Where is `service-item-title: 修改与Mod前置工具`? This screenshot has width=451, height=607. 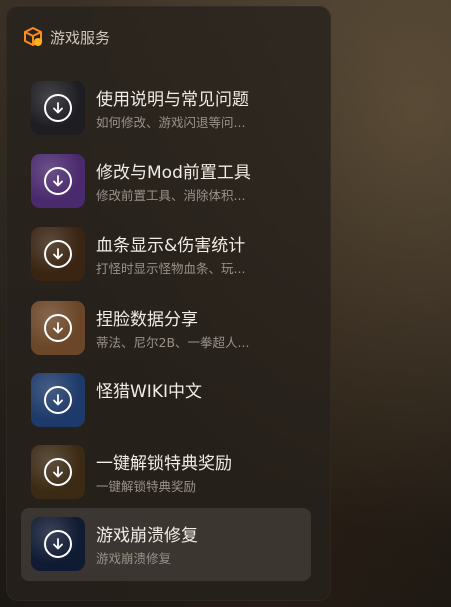 service-item-title: 修改与Mod前置工具 is located at coordinates (173, 173).